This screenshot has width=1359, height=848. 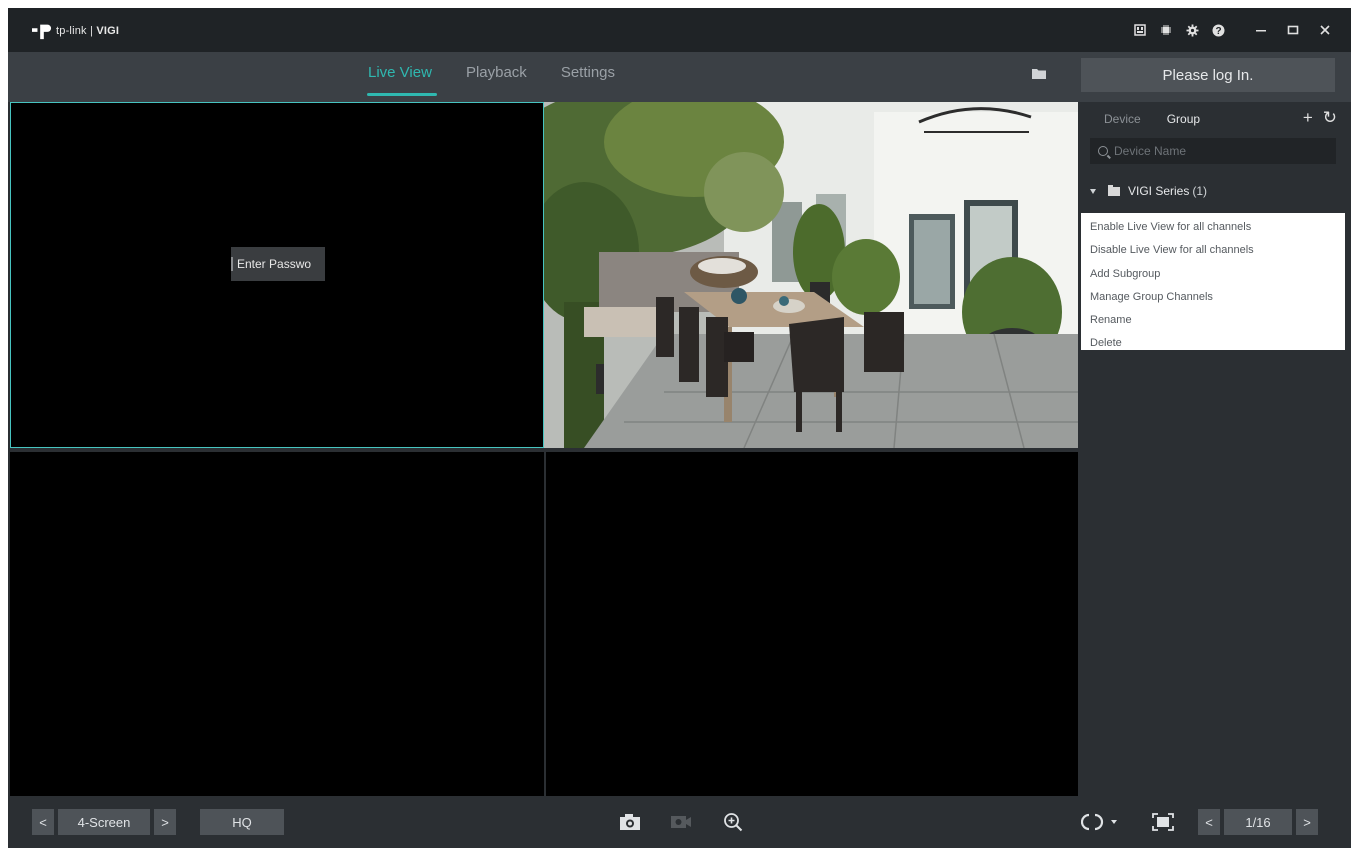 What do you see at coordinates (1213, 274) in the screenshot?
I see `menu-add-subgroup: Add Subgroup` at bounding box center [1213, 274].